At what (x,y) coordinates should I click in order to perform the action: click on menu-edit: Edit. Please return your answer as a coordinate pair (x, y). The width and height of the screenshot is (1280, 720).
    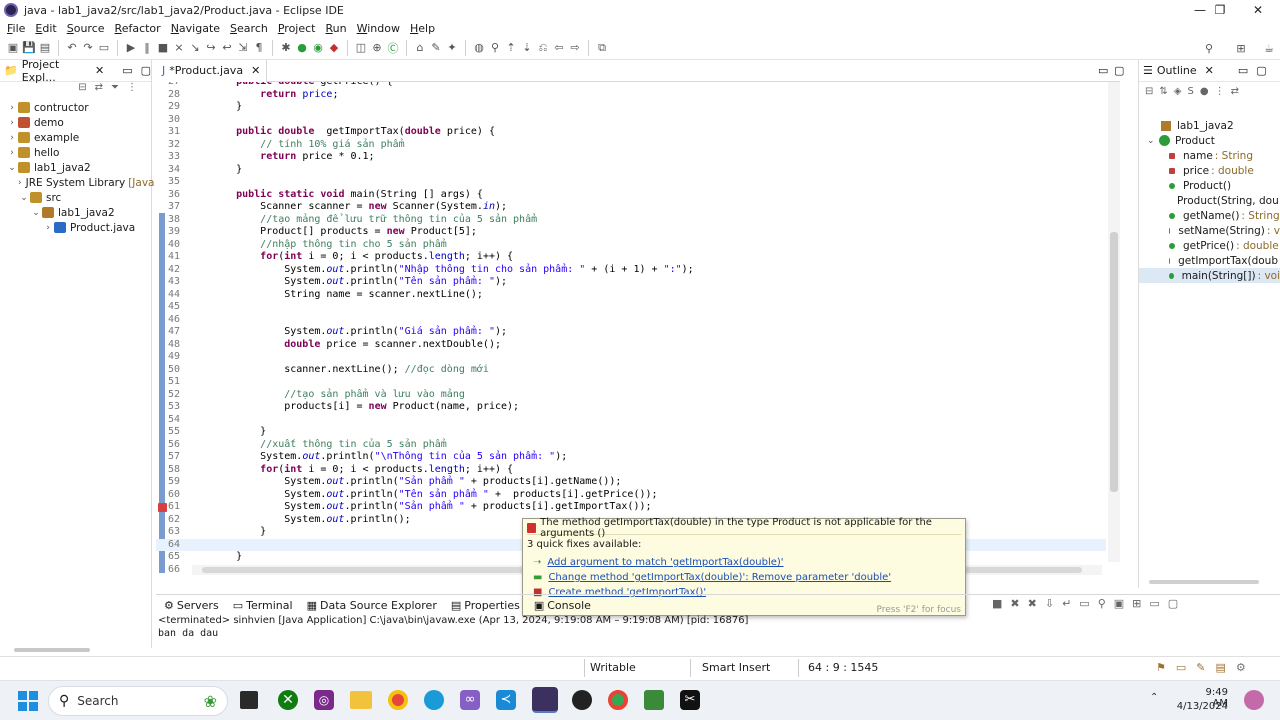
    Looking at the image, I should click on (45, 28).